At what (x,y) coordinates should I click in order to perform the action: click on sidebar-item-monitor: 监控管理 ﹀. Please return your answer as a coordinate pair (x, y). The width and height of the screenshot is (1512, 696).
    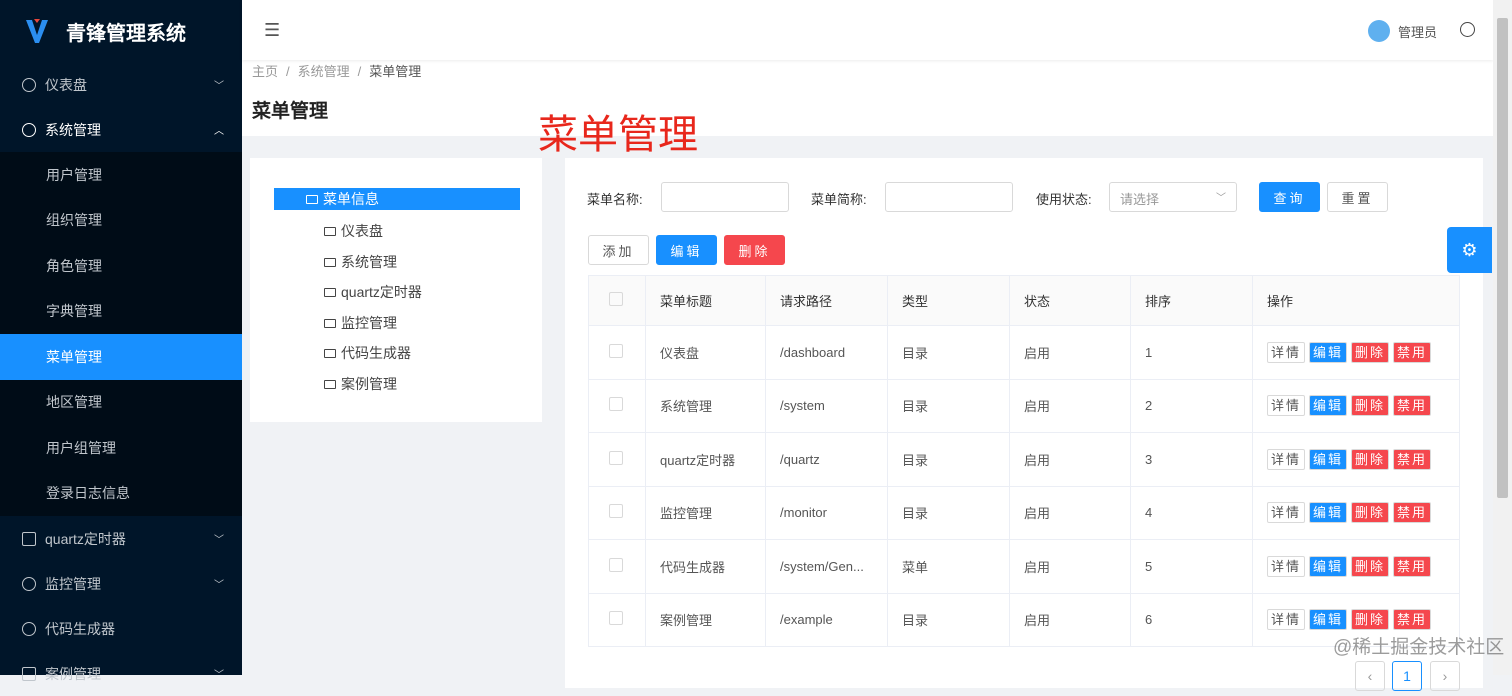
    Looking at the image, I should click on (121, 583).